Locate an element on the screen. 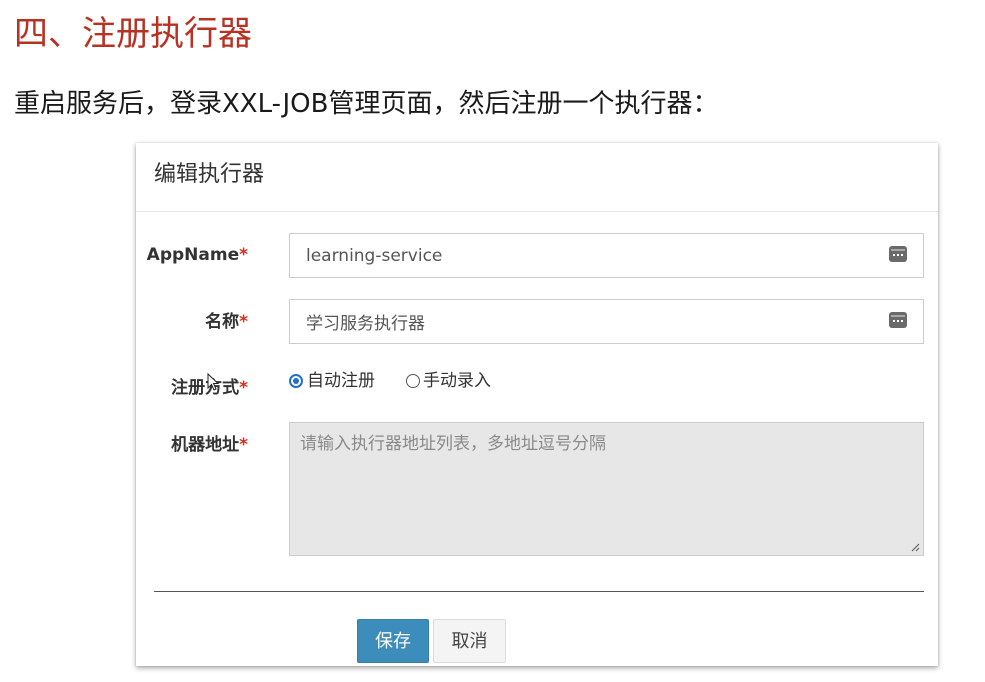 The image size is (985, 682). radio-manual-entry is located at coordinates (413, 381).